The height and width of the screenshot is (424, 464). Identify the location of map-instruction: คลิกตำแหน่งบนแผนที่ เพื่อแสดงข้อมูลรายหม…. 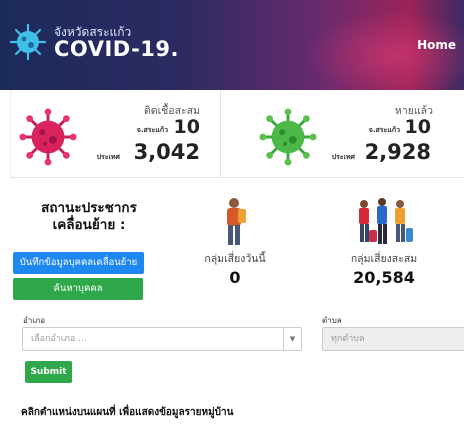
(127, 412).